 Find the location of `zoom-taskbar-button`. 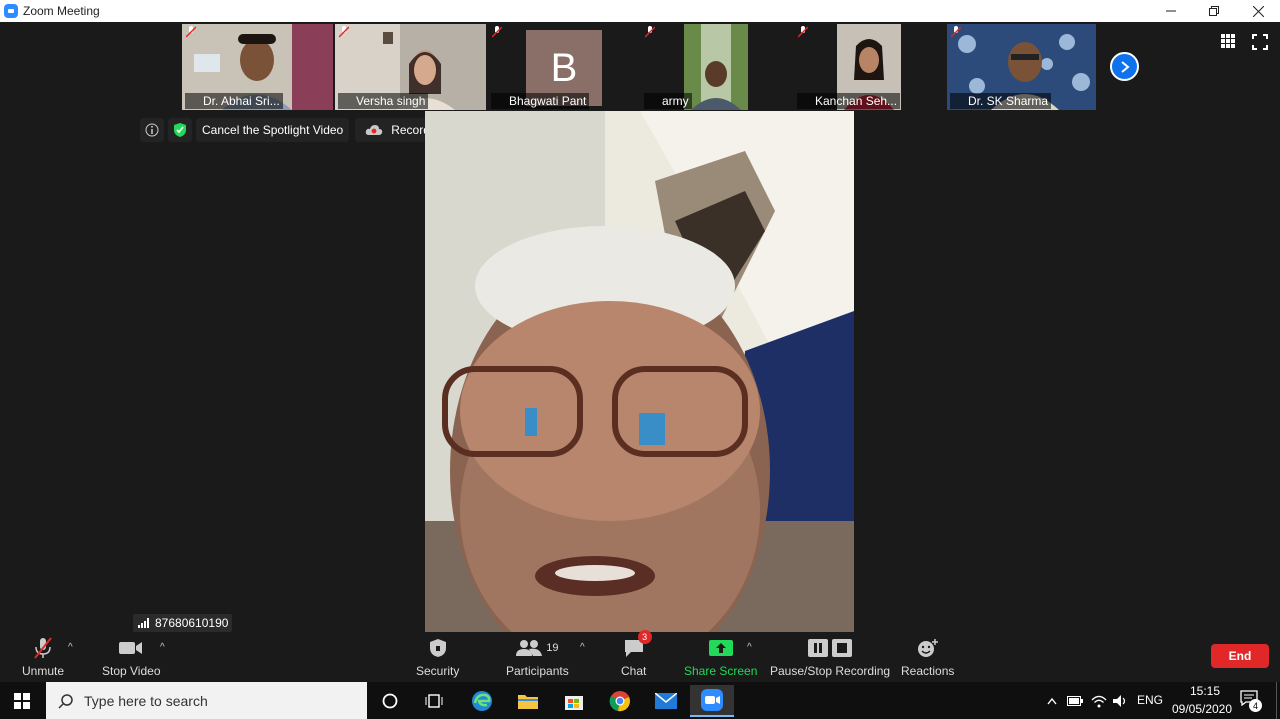

zoom-taskbar-button is located at coordinates (712, 701).